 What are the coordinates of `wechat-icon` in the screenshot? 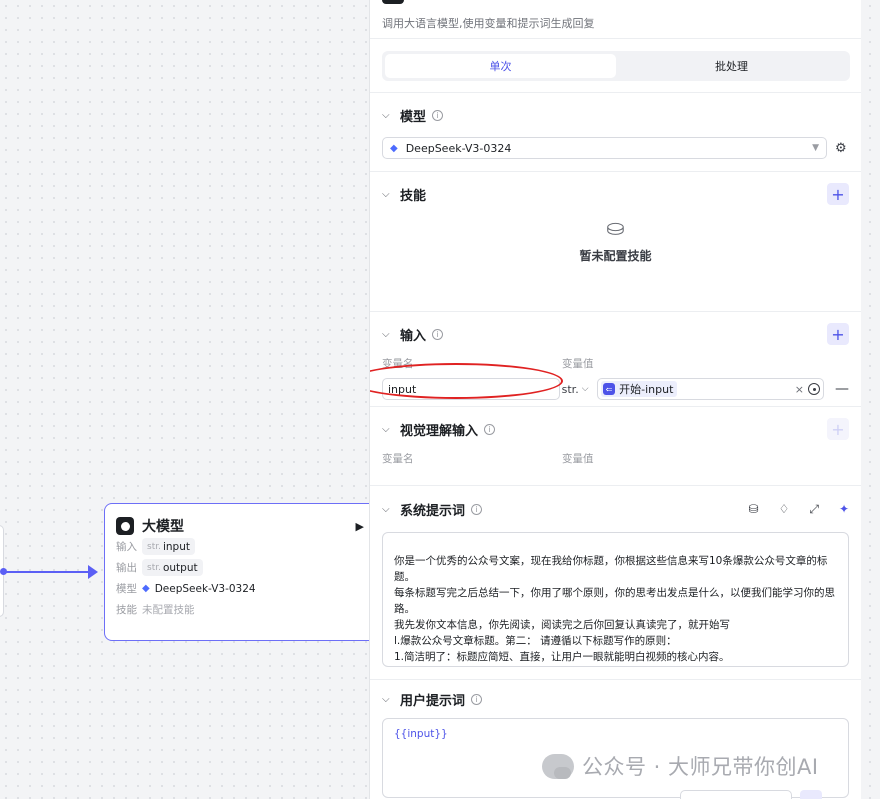 It's located at (558, 766).